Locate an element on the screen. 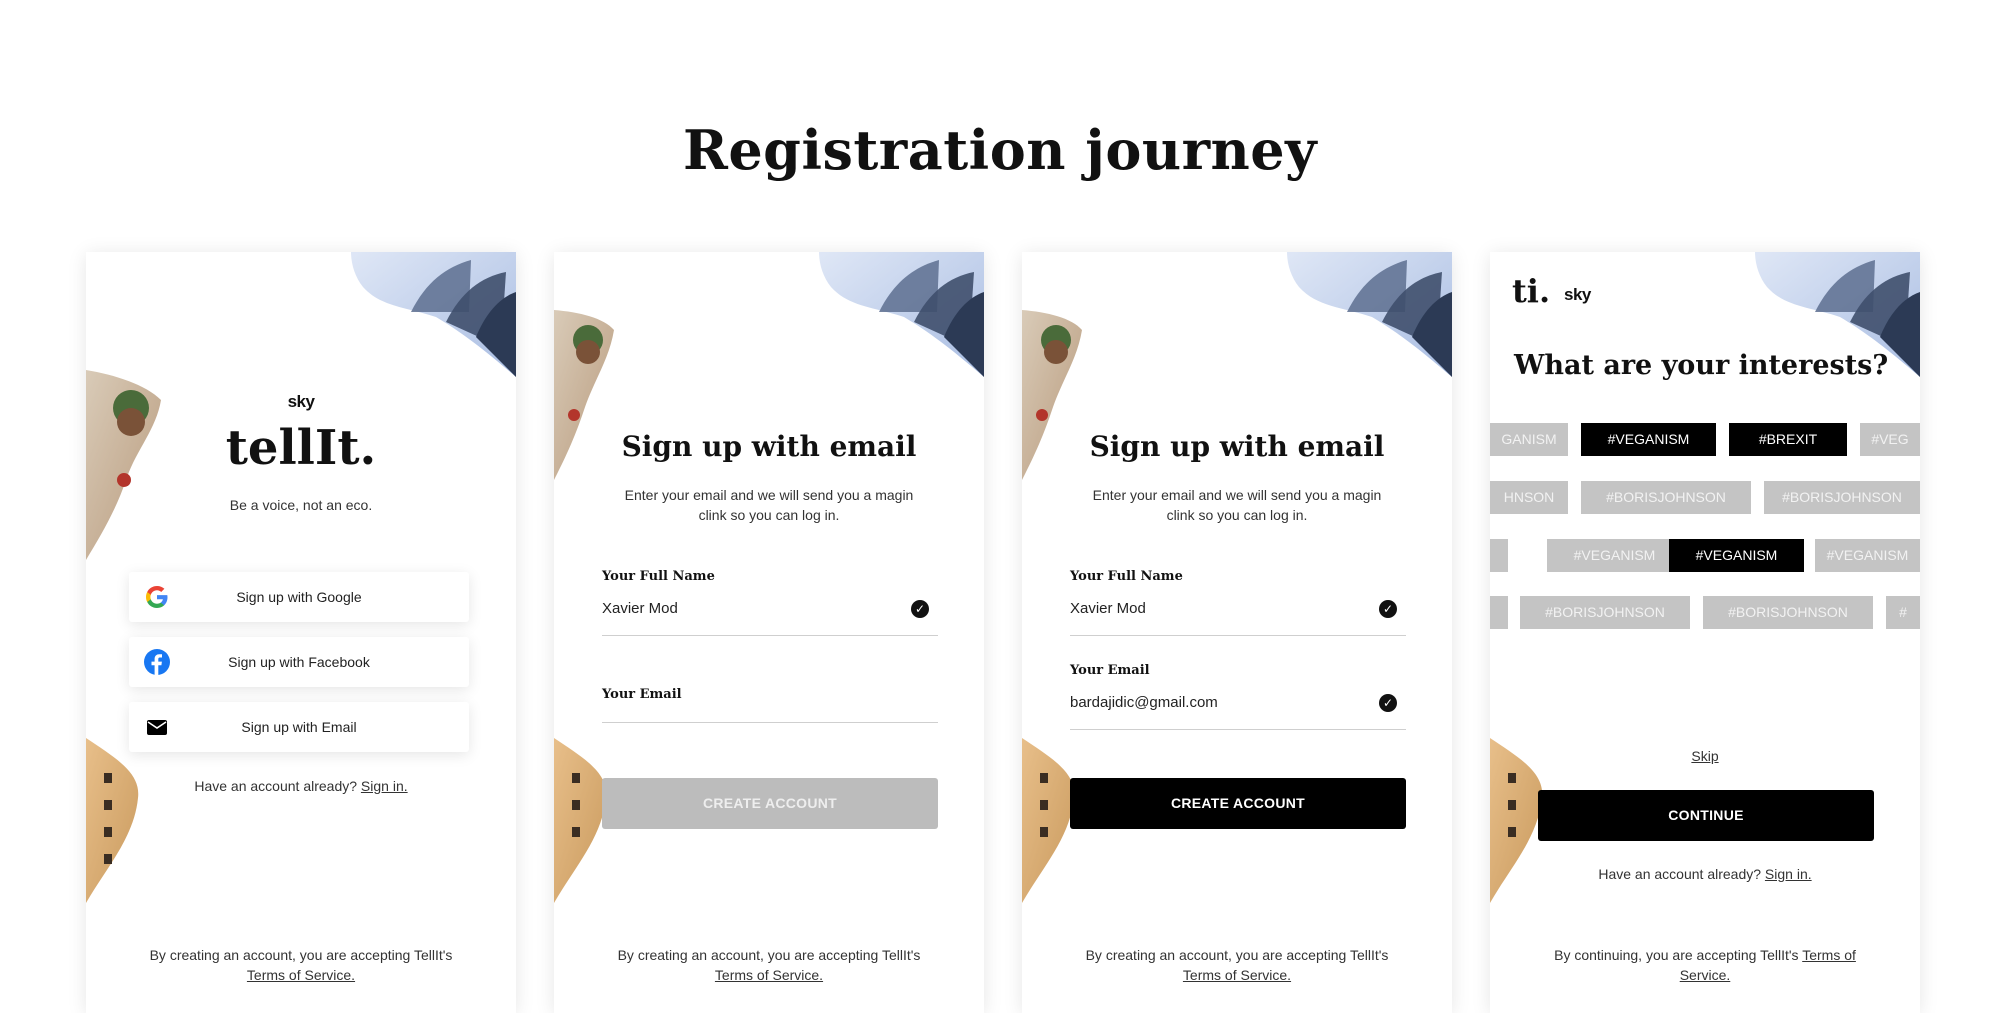 This screenshot has height=1013, width=2000. signup-email-label: Sign up with Email is located at coordinates (299, 727).